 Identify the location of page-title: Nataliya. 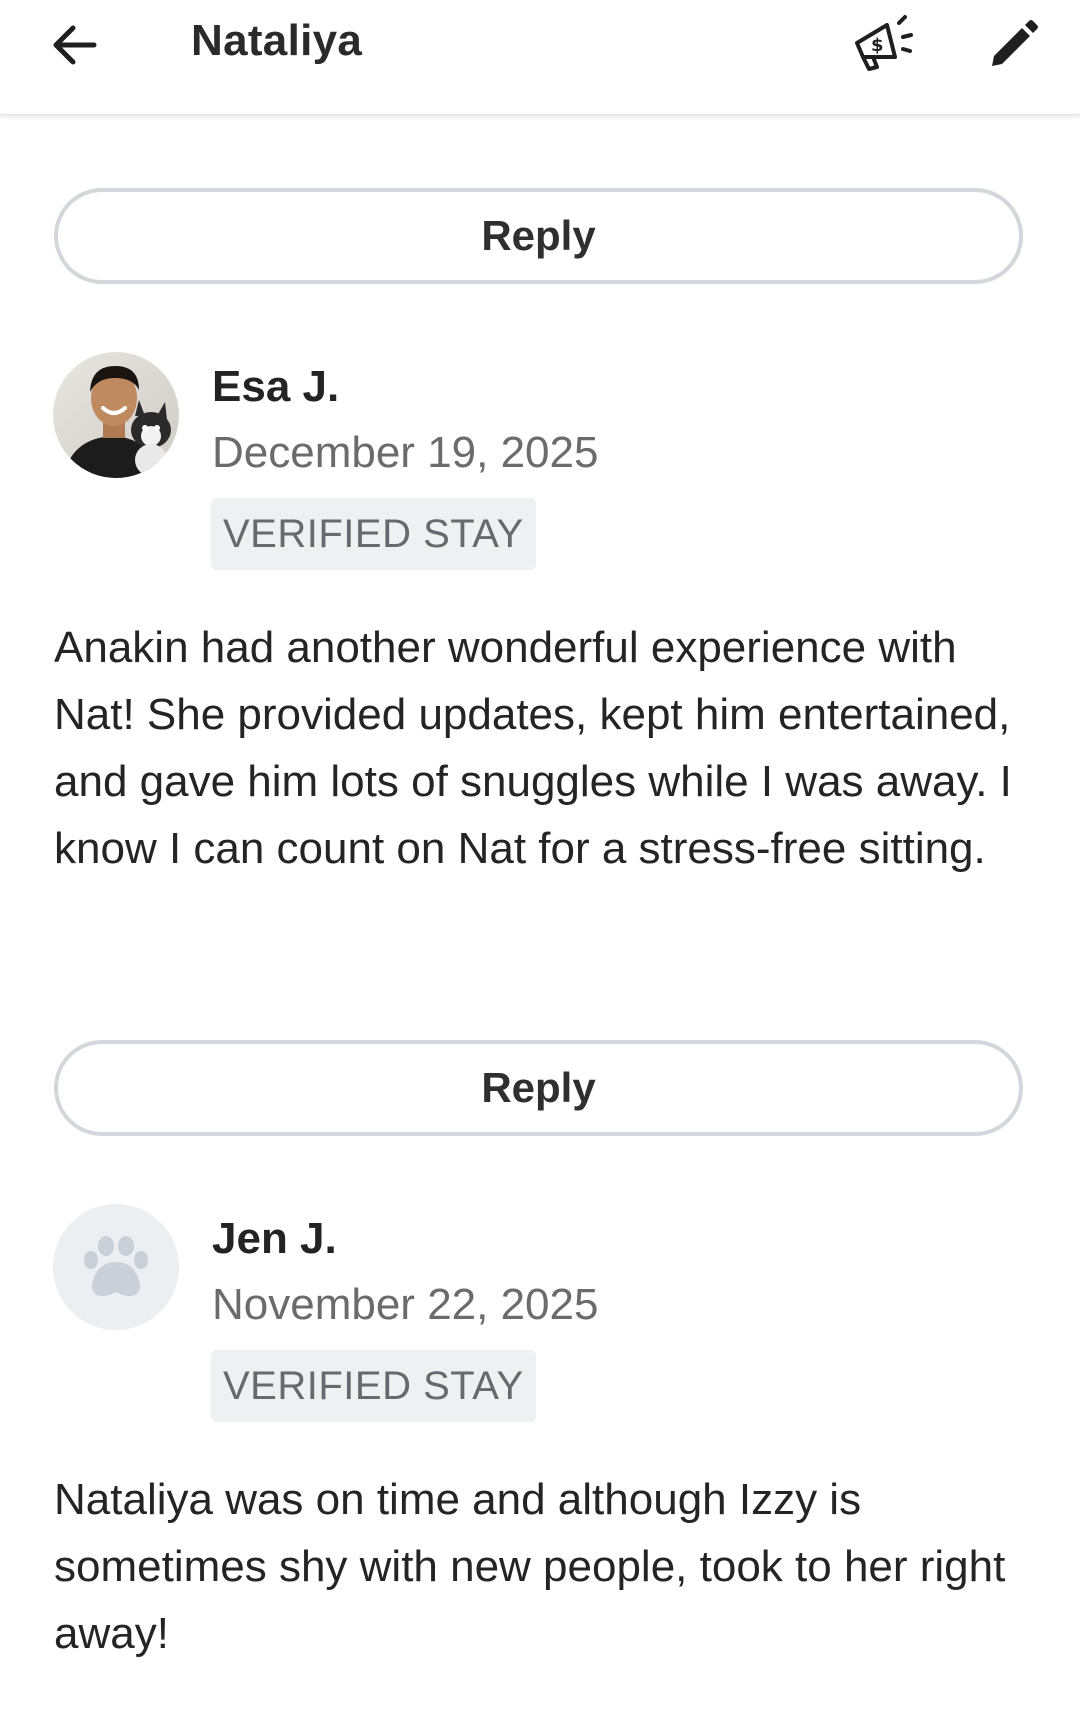
(277, 40).